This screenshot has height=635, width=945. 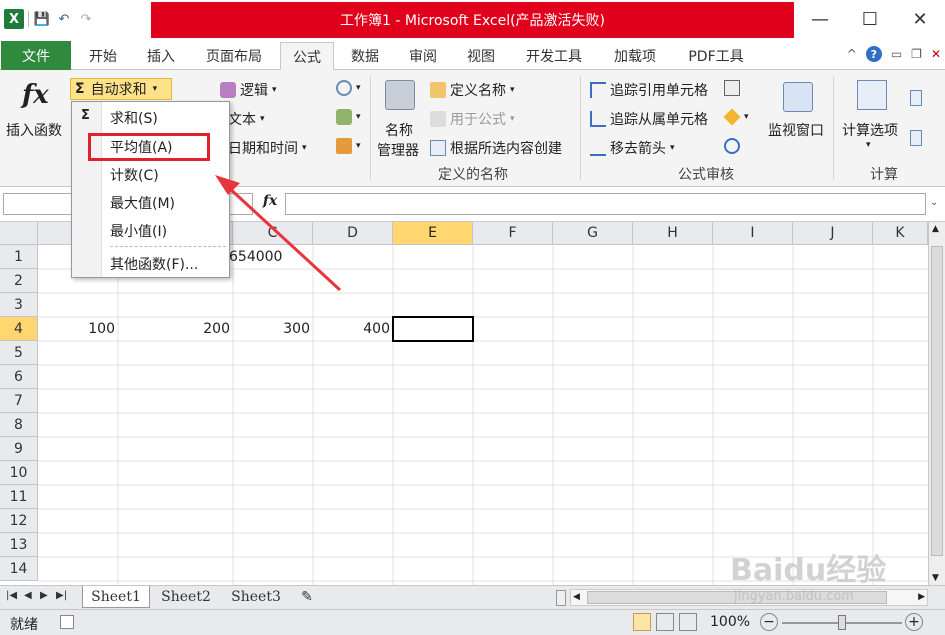 I want to click on column-header: H, so click(x=673, y=233).